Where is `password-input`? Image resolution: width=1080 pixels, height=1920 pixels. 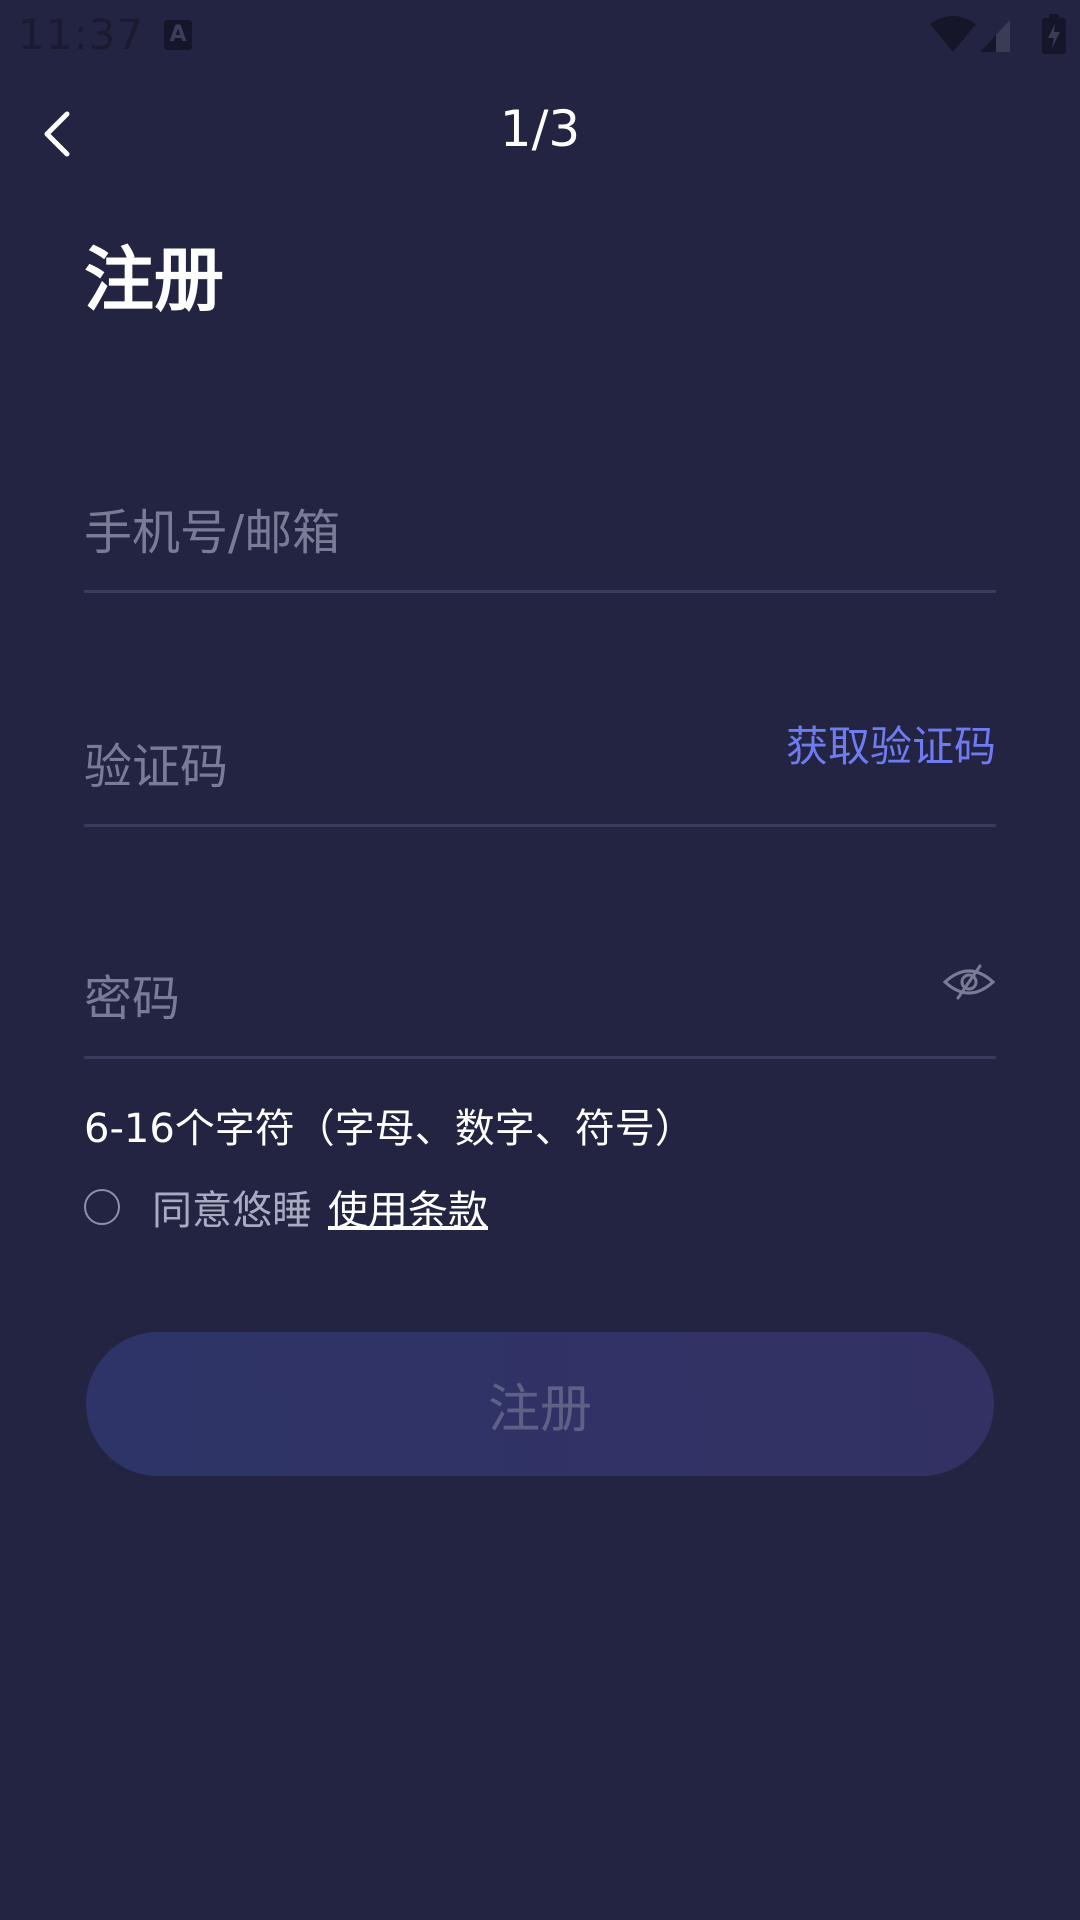 password-input is located at coordinates (434, 999).